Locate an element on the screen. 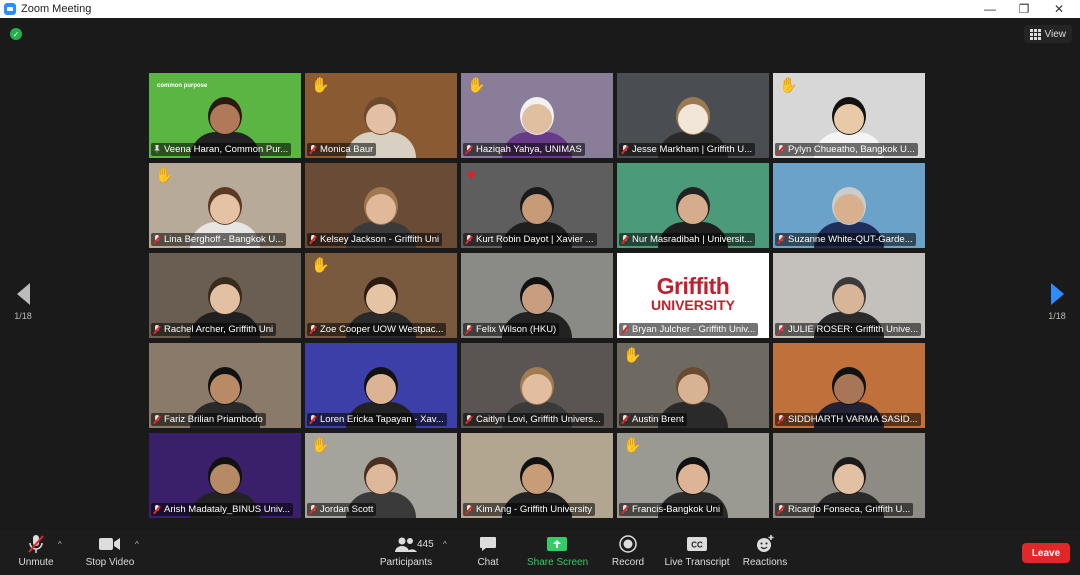 The height and width of the screenshot is (575, 1080). participant-name: Kelsey Jackson - Griffith Uni is located at coordinates (380, 239).